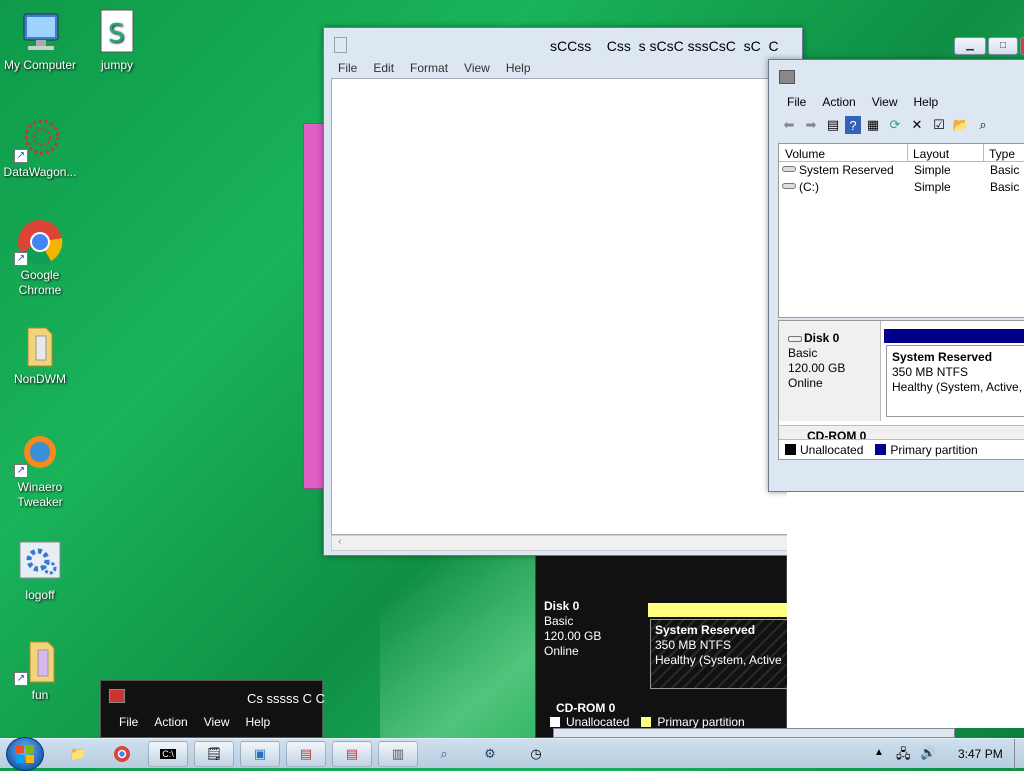 This screenshot has width=1024, height=771. I want to click on window-title: sCCss Css s sCsC sssCsC sC C, so click(664, 46).